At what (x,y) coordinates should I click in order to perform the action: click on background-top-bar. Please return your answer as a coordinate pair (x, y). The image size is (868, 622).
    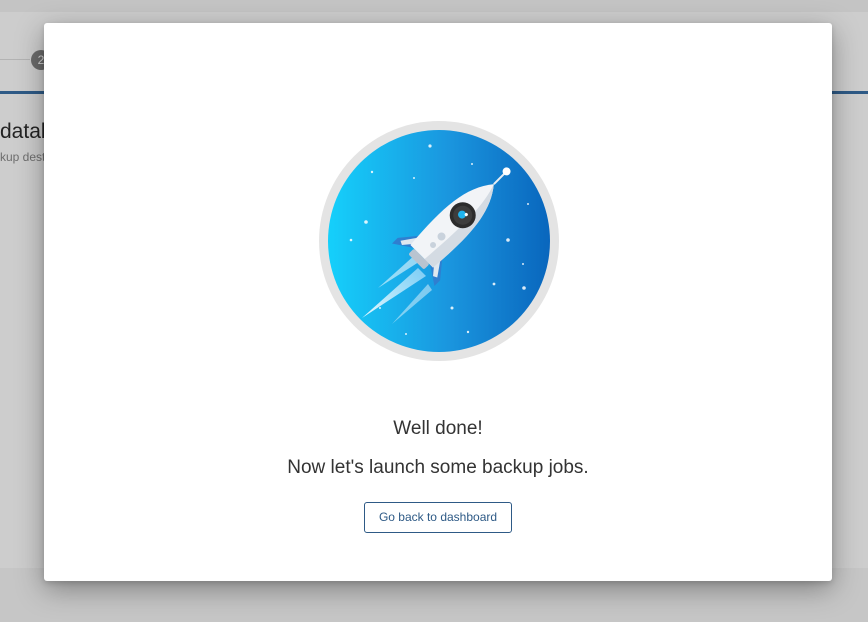
    Looking at the image, I should click on (434, 6).